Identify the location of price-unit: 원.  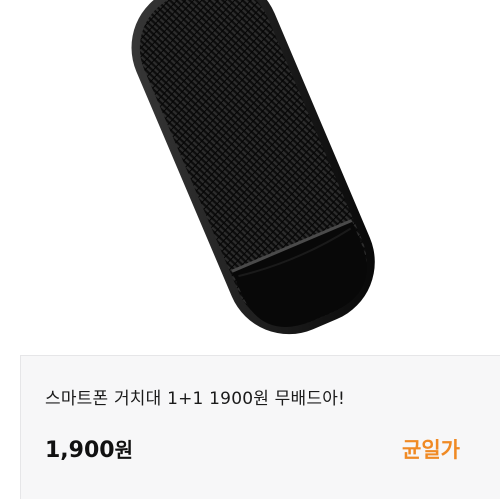
(123, 450).